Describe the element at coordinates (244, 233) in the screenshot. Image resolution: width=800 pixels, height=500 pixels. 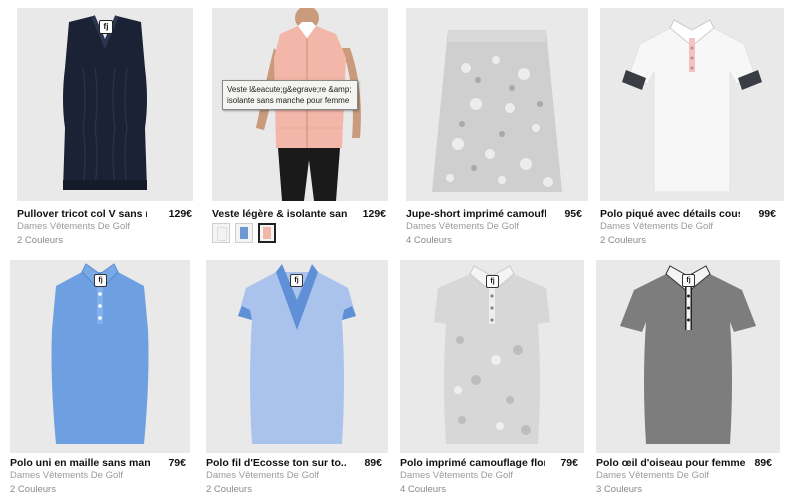
I see `color-swatch-blue` at that location.